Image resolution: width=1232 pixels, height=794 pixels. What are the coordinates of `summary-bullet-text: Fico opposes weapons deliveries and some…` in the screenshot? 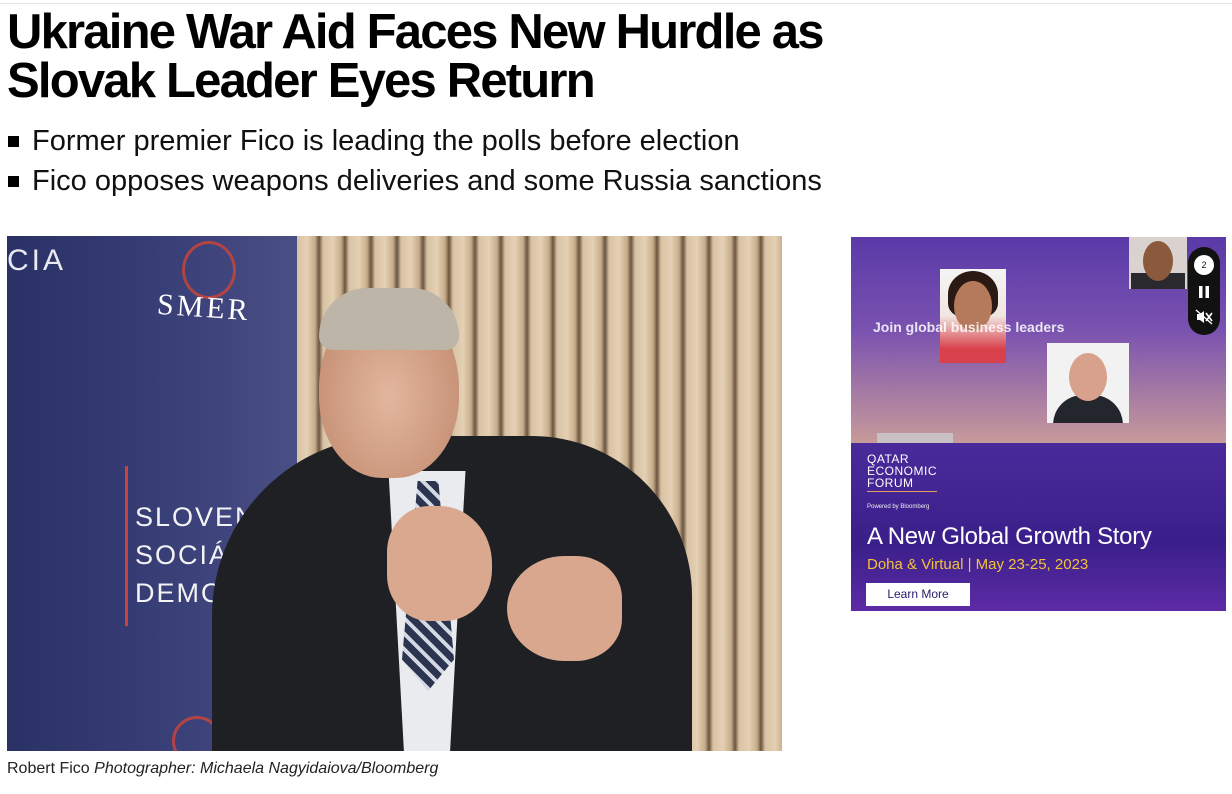 It's located at (427, 181).